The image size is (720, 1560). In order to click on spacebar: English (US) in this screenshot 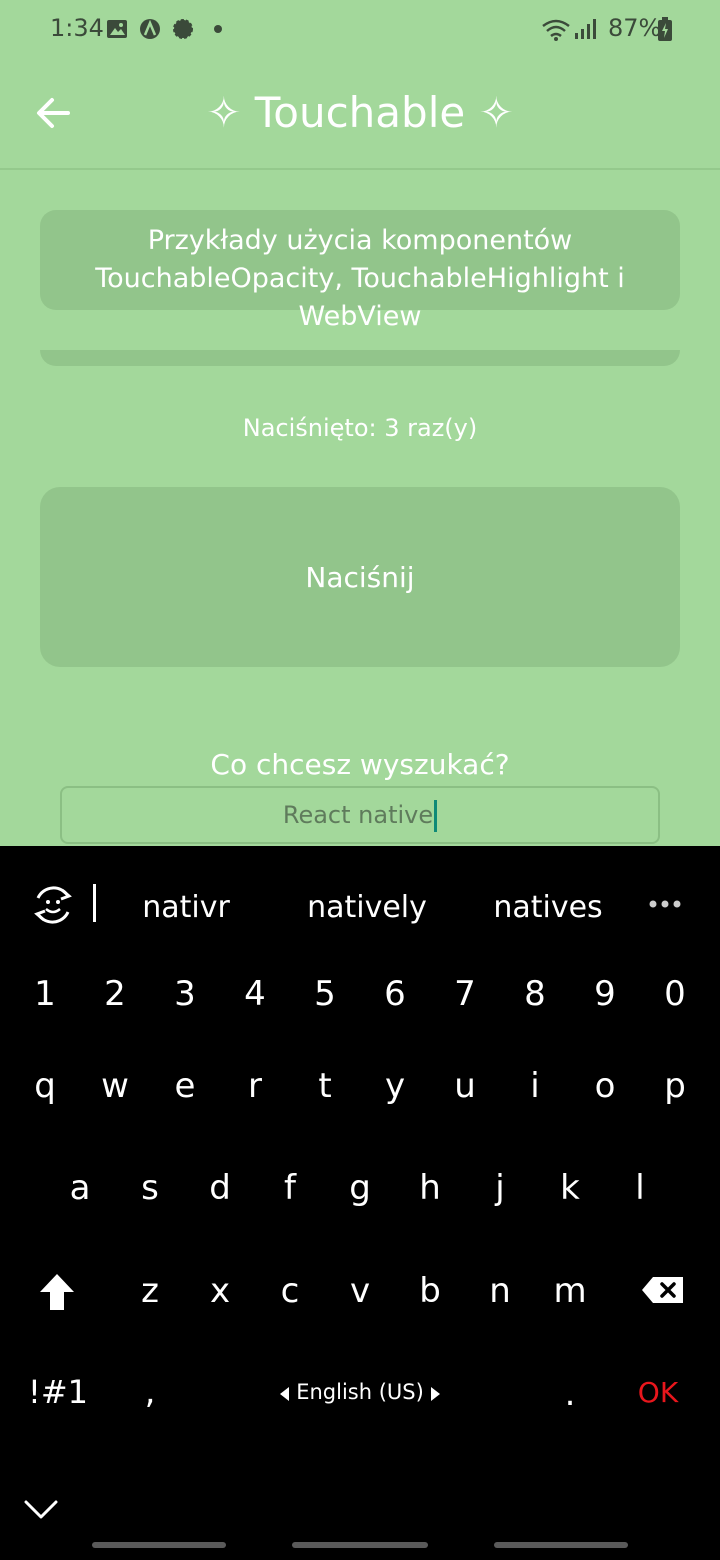, I will do `click(360, 1398)`.